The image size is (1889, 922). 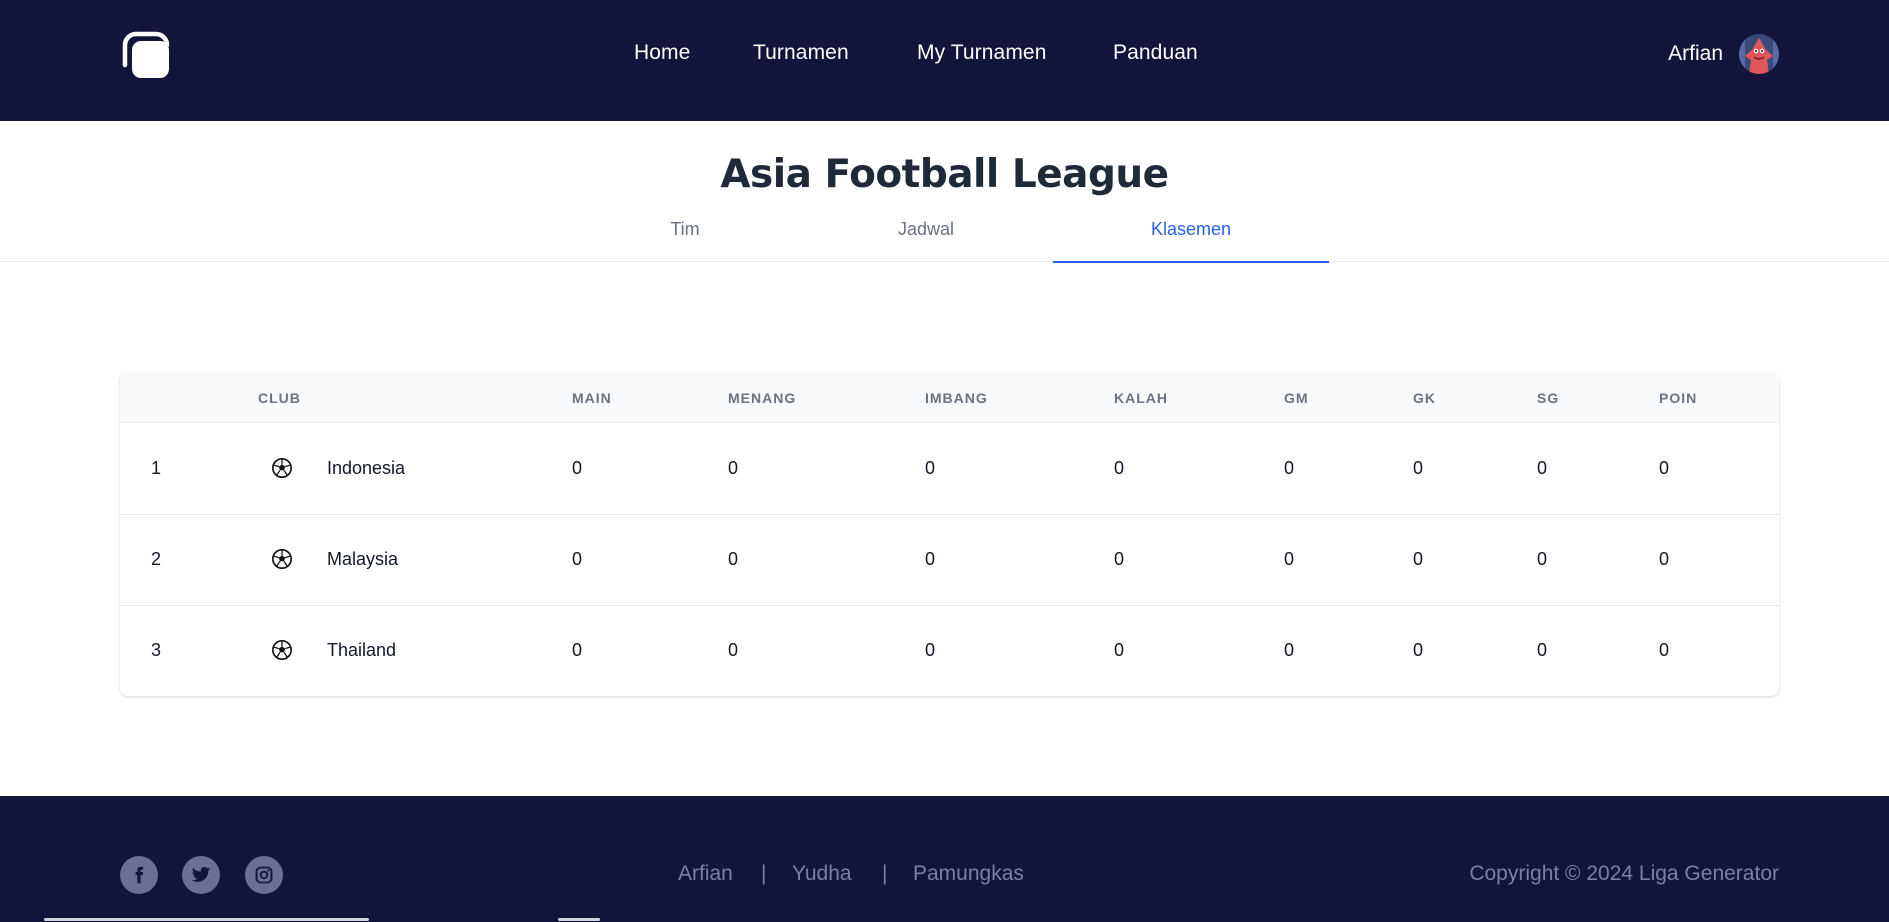 I want to click on horizontal-scrollbar-thumb, so click(x=579, y=919).